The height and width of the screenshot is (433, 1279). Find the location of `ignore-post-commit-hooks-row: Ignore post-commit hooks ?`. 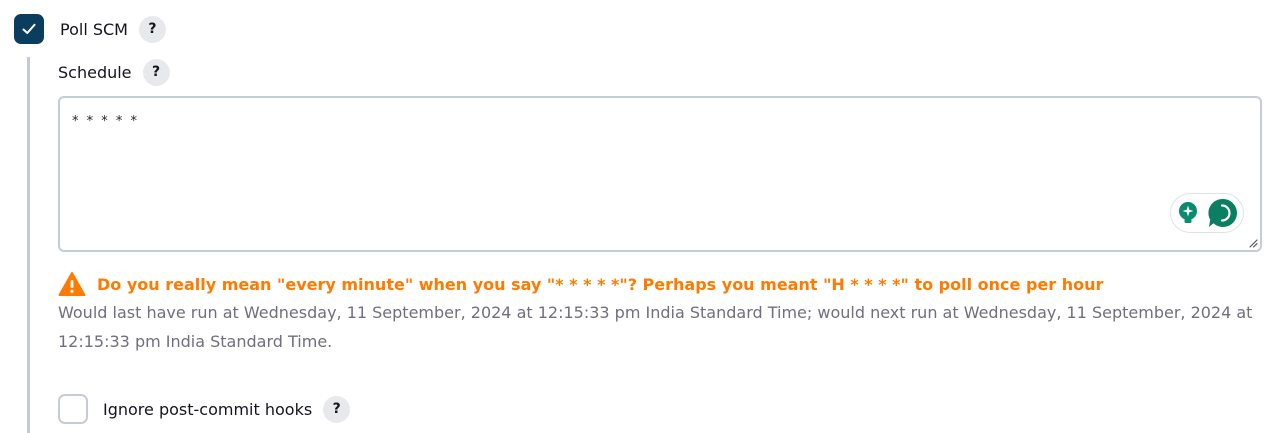

ignore-post-commit-hooks-row: Ignore post-commit hooks ? is located at coordinates (204, 409).